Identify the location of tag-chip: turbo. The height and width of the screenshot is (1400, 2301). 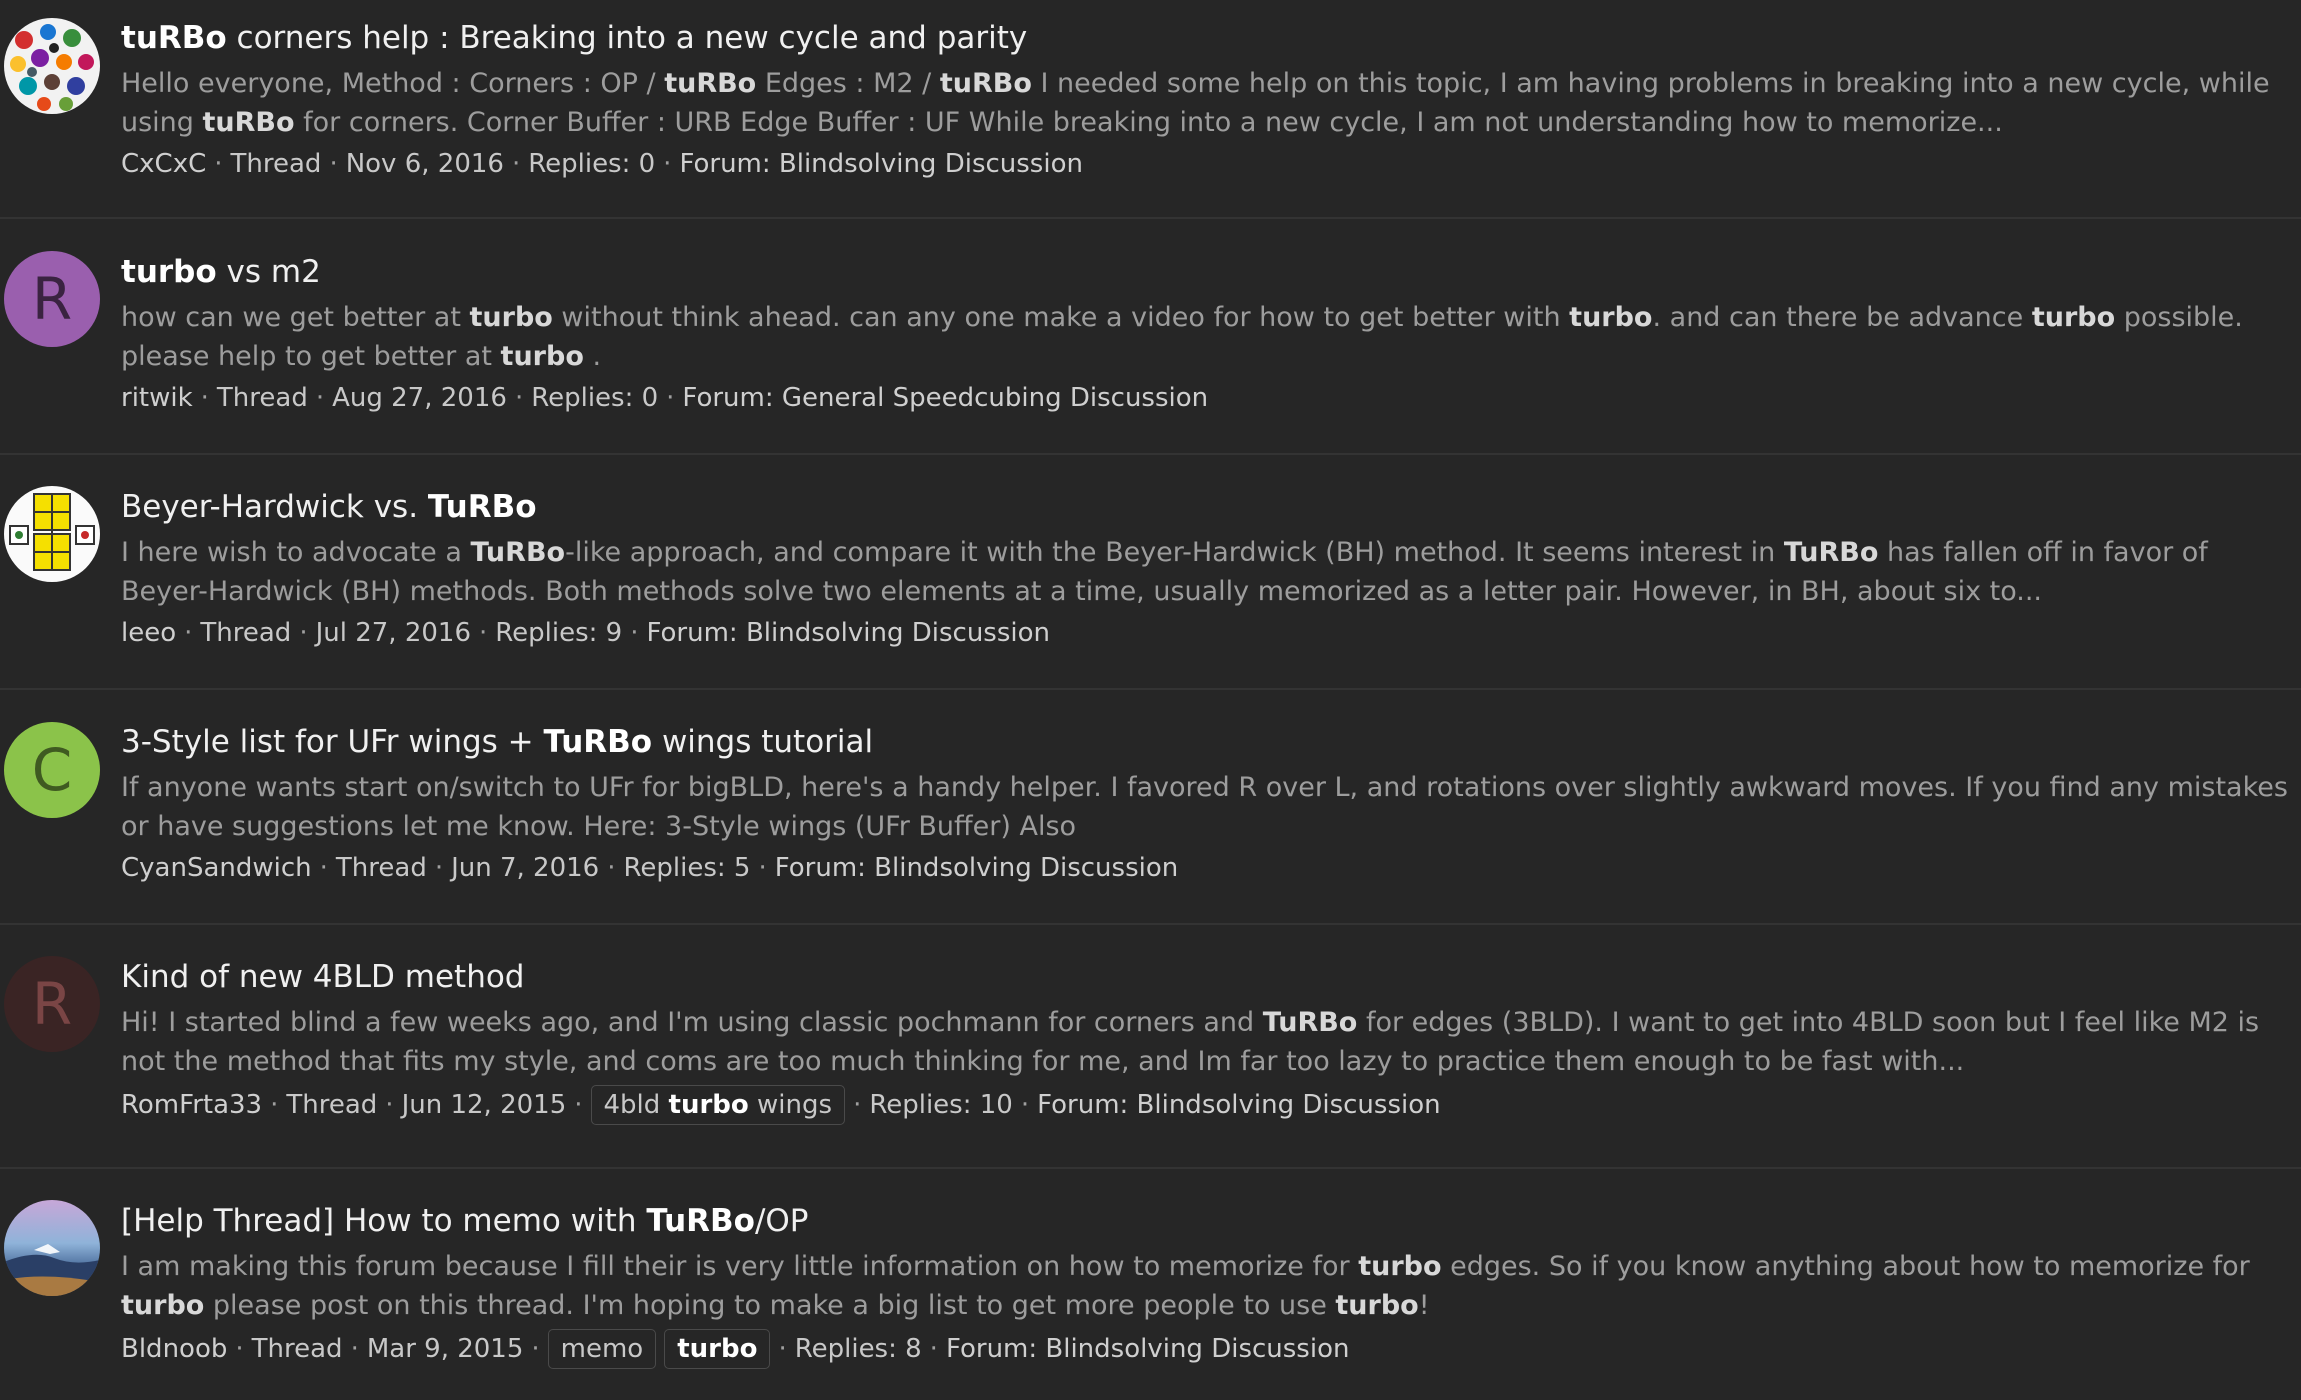
(717, 1349).